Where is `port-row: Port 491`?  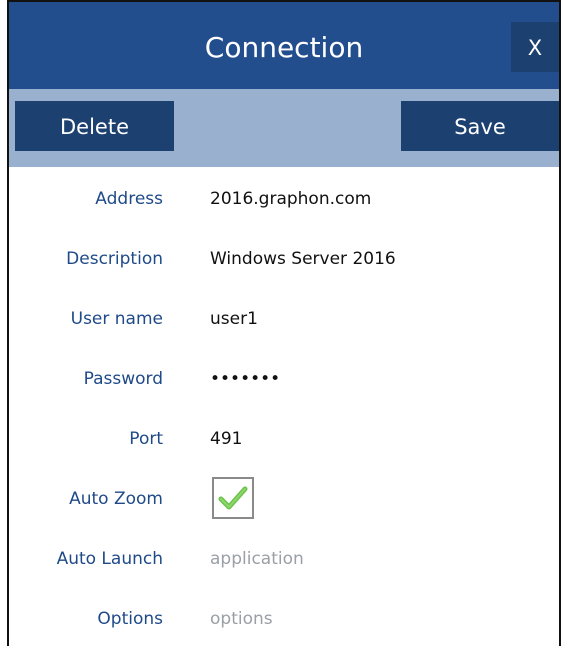
port-row: Port 491 is located at coordinates (284, 438).